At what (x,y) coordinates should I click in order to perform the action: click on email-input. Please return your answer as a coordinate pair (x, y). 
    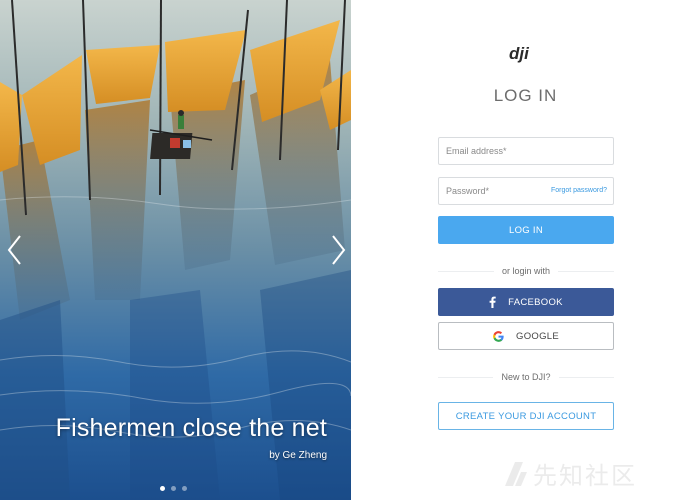
    Looking at the image, I should click on (526, 151).